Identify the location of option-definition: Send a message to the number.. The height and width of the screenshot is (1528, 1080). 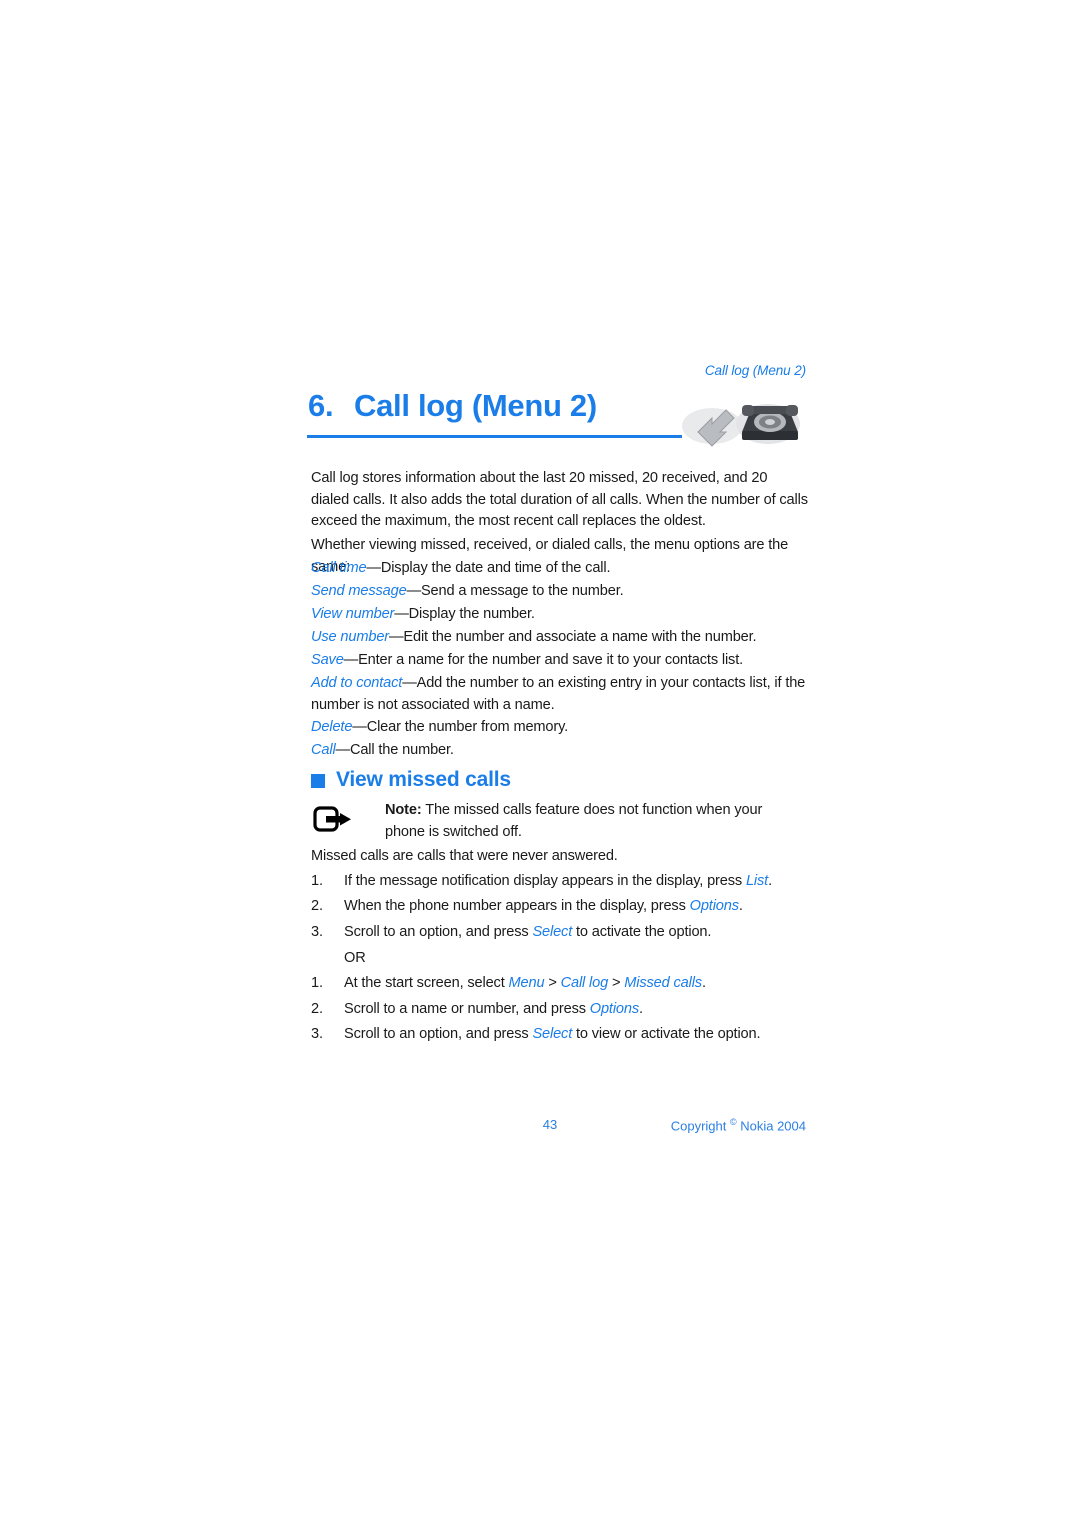
(522, 591).